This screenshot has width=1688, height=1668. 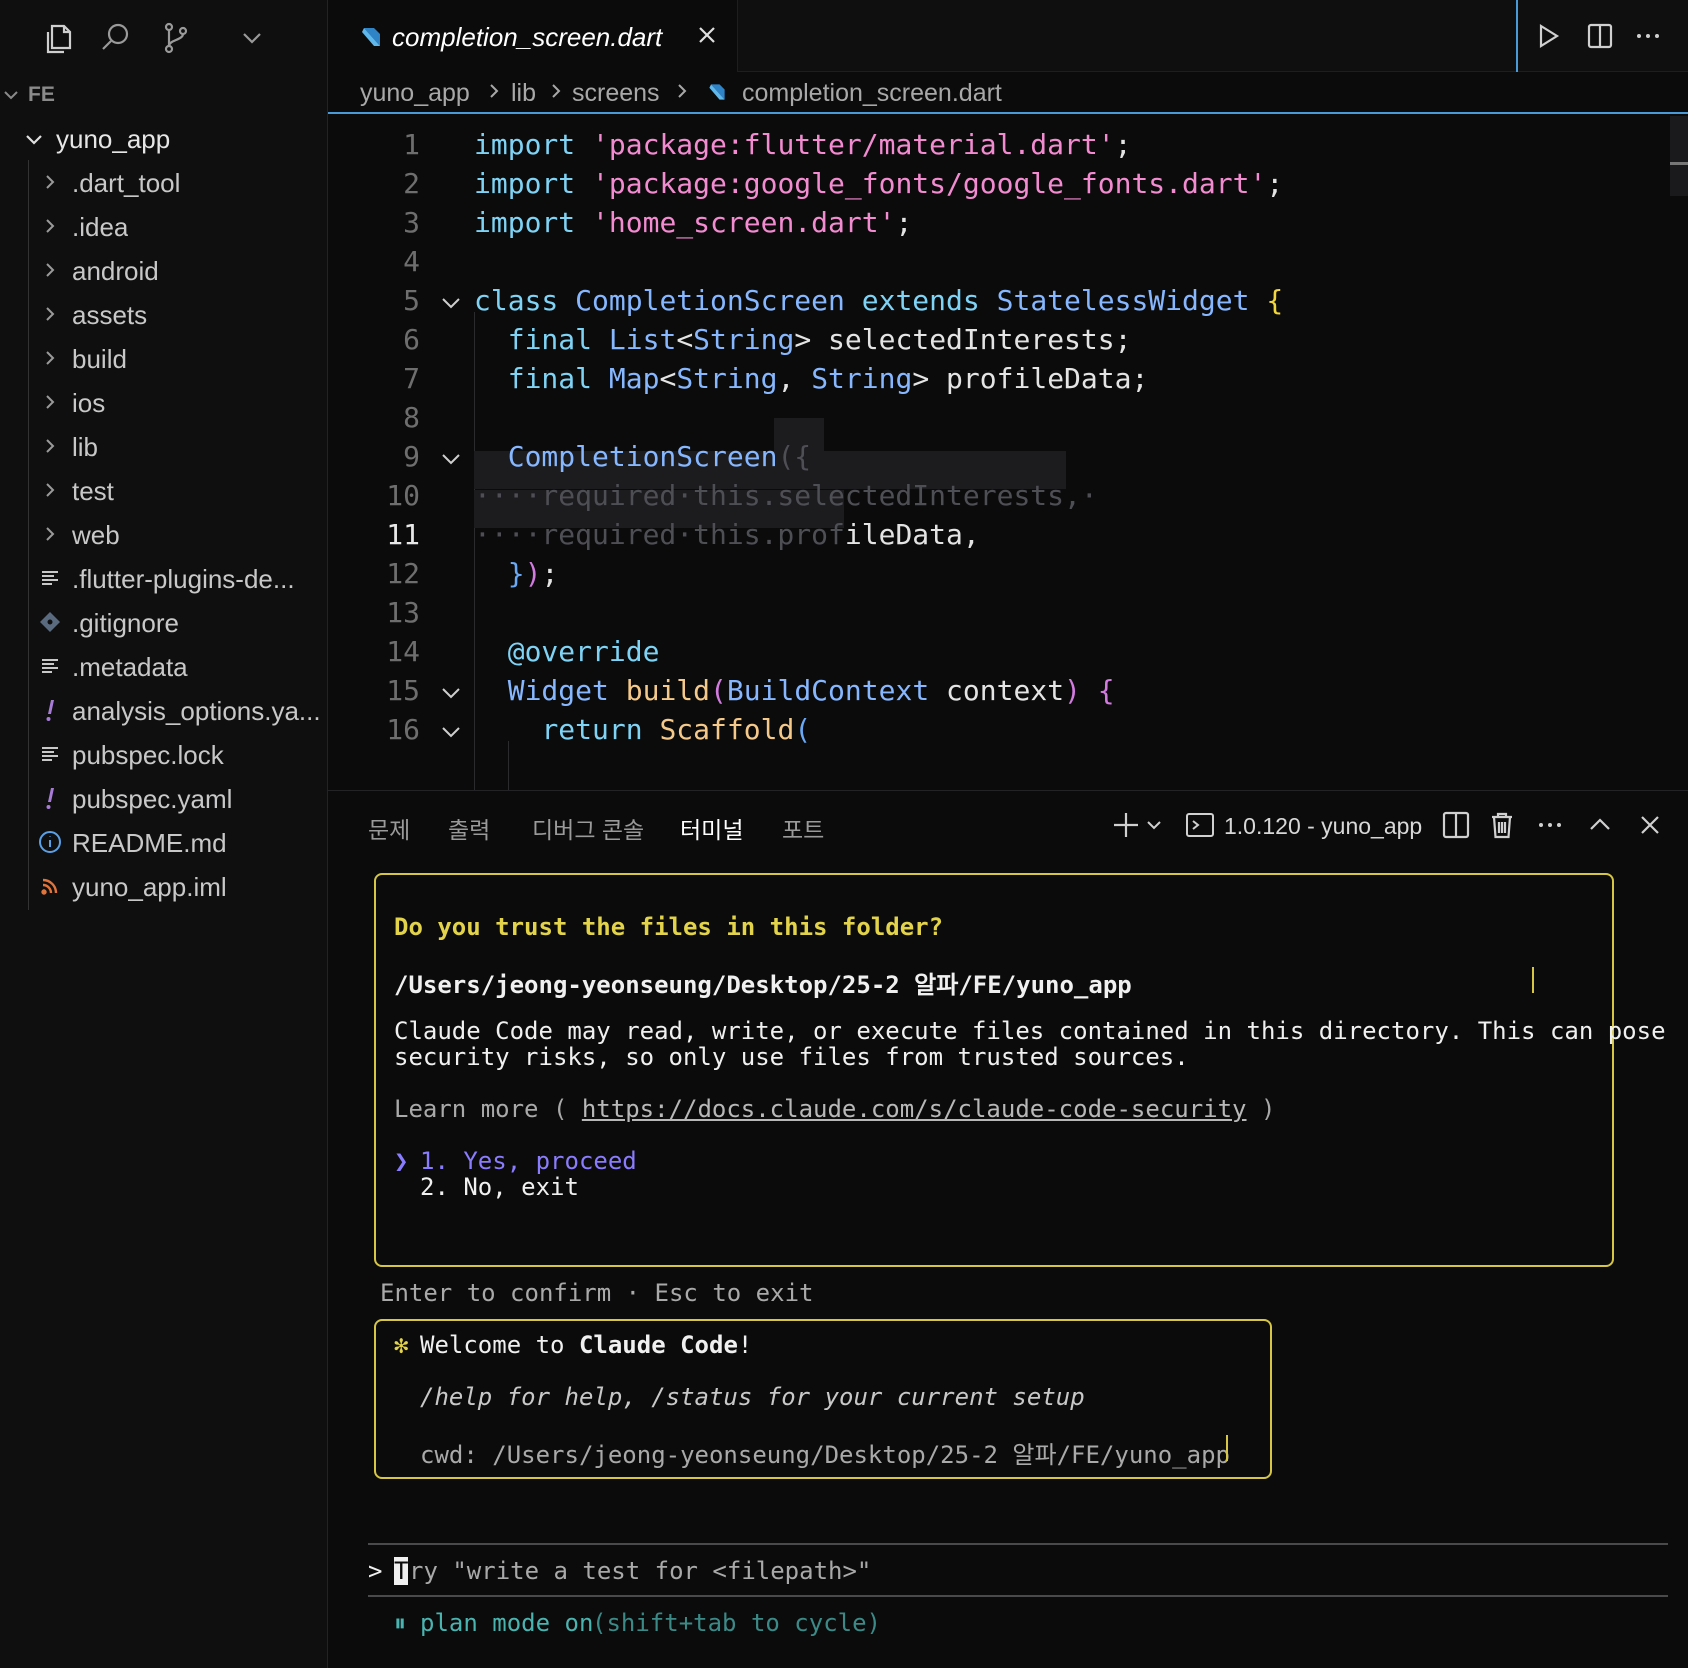 I want to click on code-line: return Scaffold(, so click(x=676, y=729).